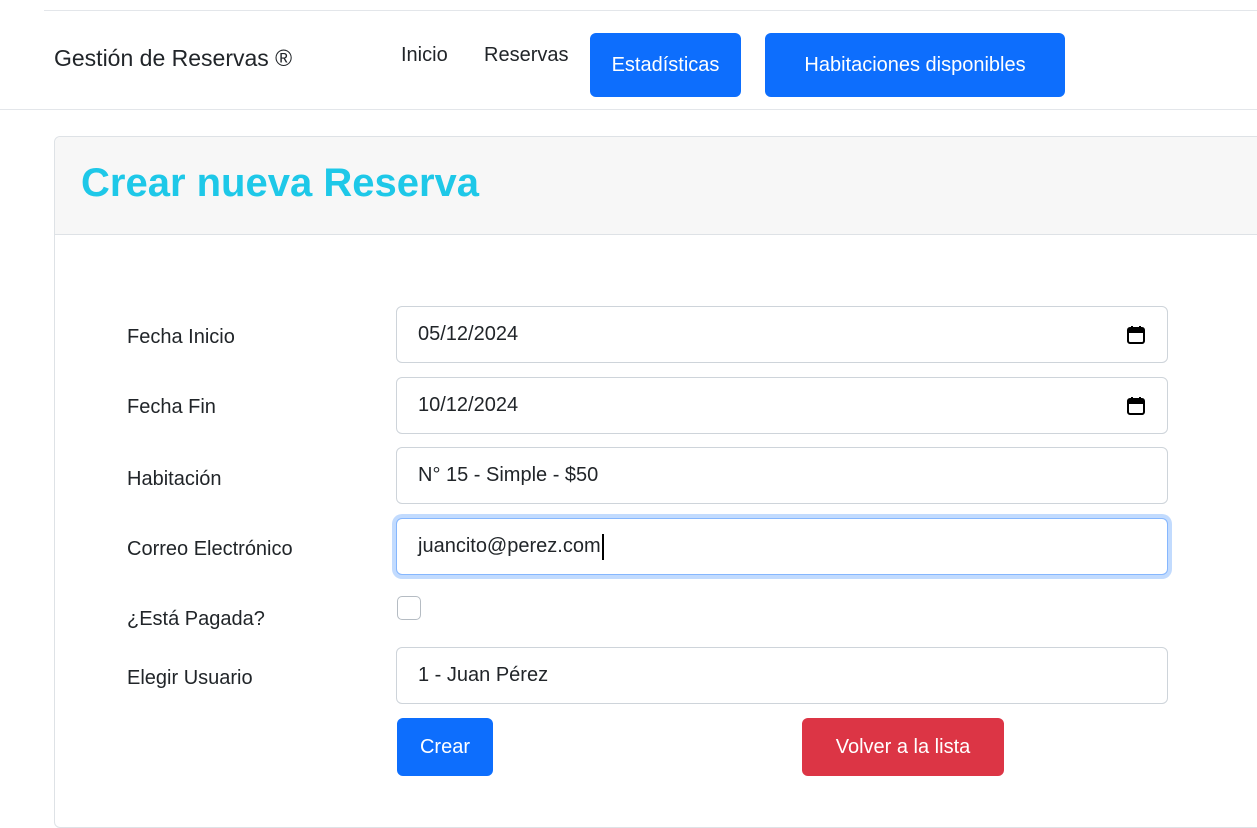 This screenshot has width=1257, height=828. I want to click on correo-label: Correo Electrónico, so click(210, 549).